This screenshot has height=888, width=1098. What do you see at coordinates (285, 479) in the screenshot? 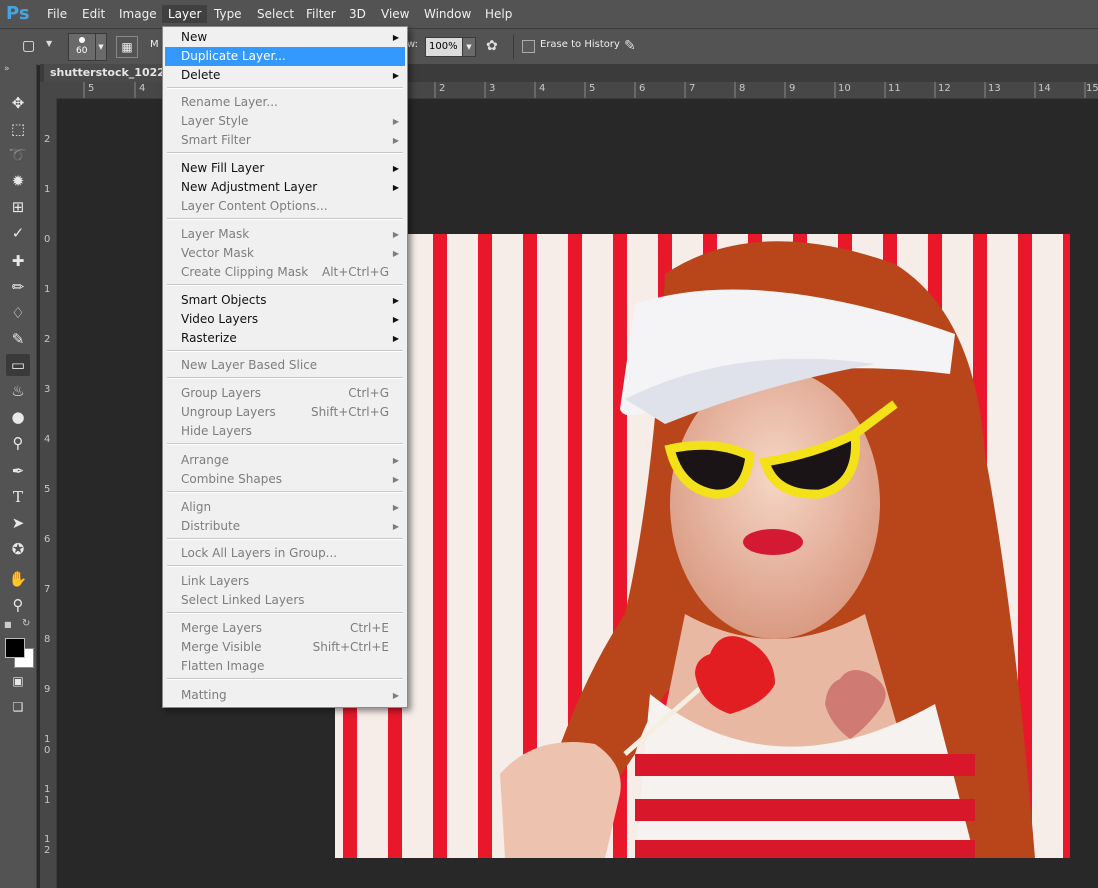
I see `menu-item-combine-shapes: Combine Shapes ▶` at bounding box center [285, 479].